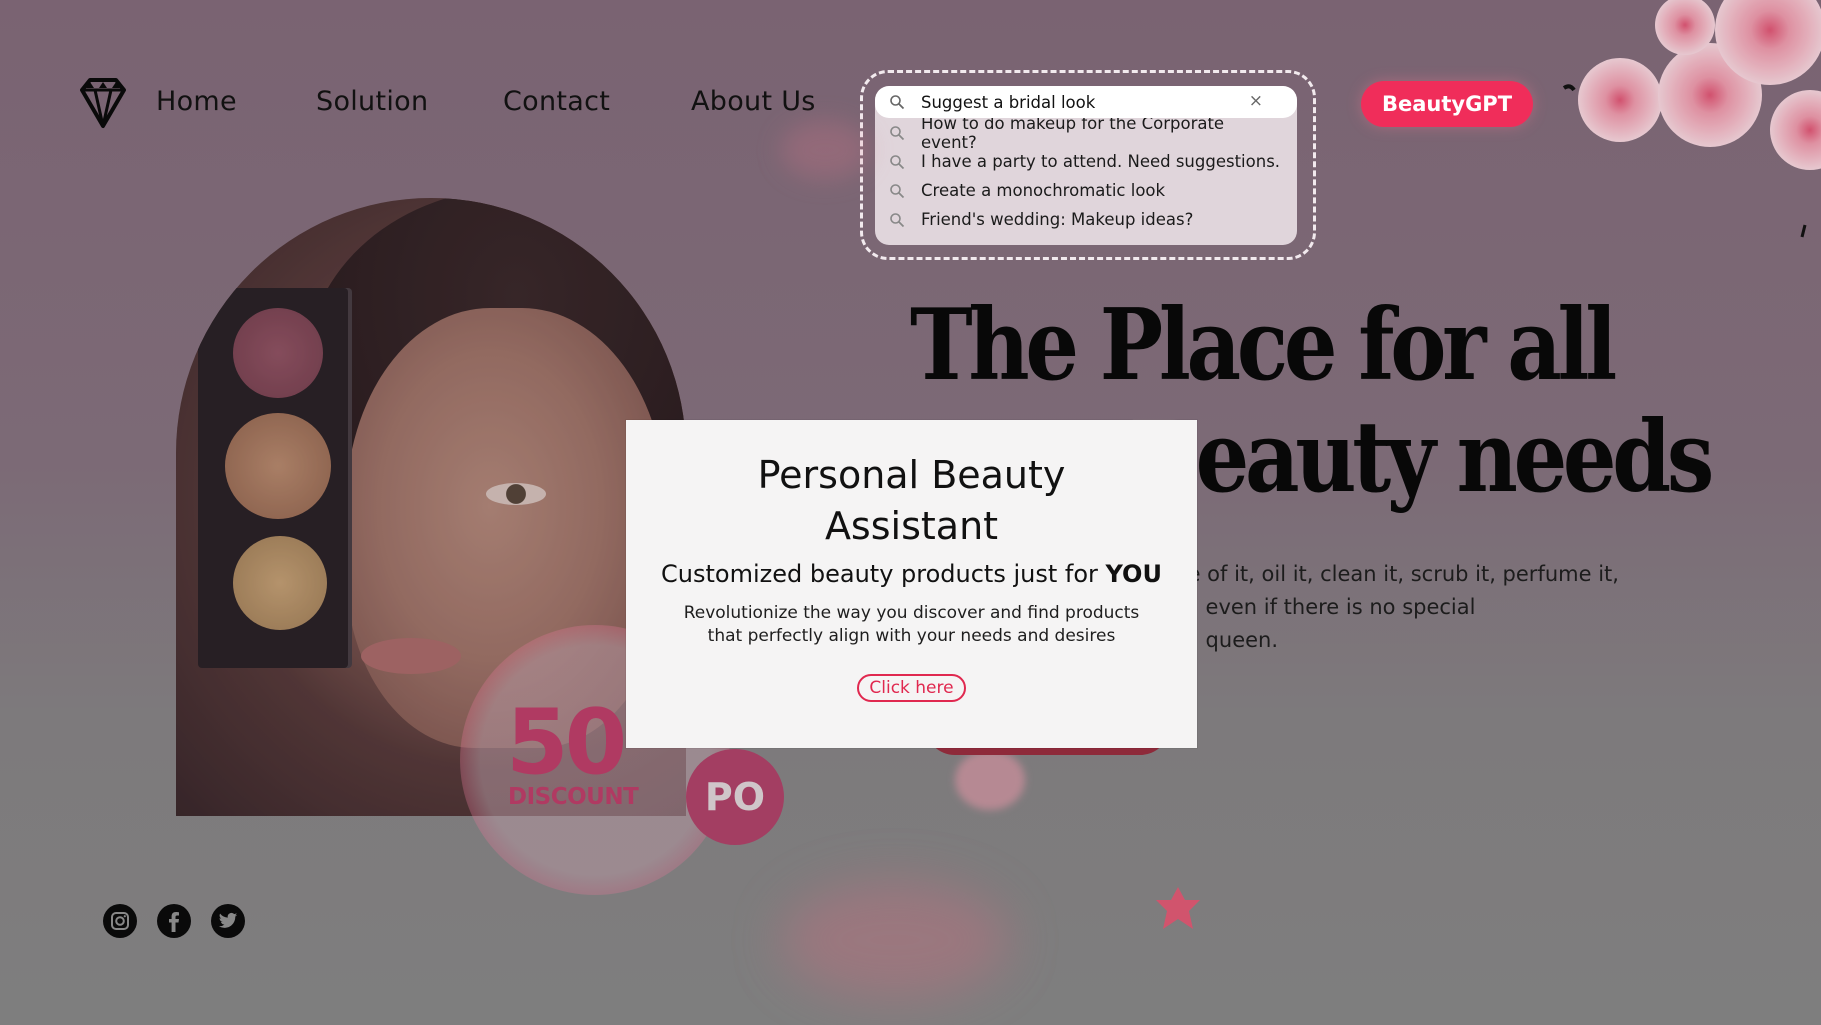 Image resolution: width=1821 pixels, height=1025 pixels. I want to click on nav-solution: Solution, so click(372, 101).